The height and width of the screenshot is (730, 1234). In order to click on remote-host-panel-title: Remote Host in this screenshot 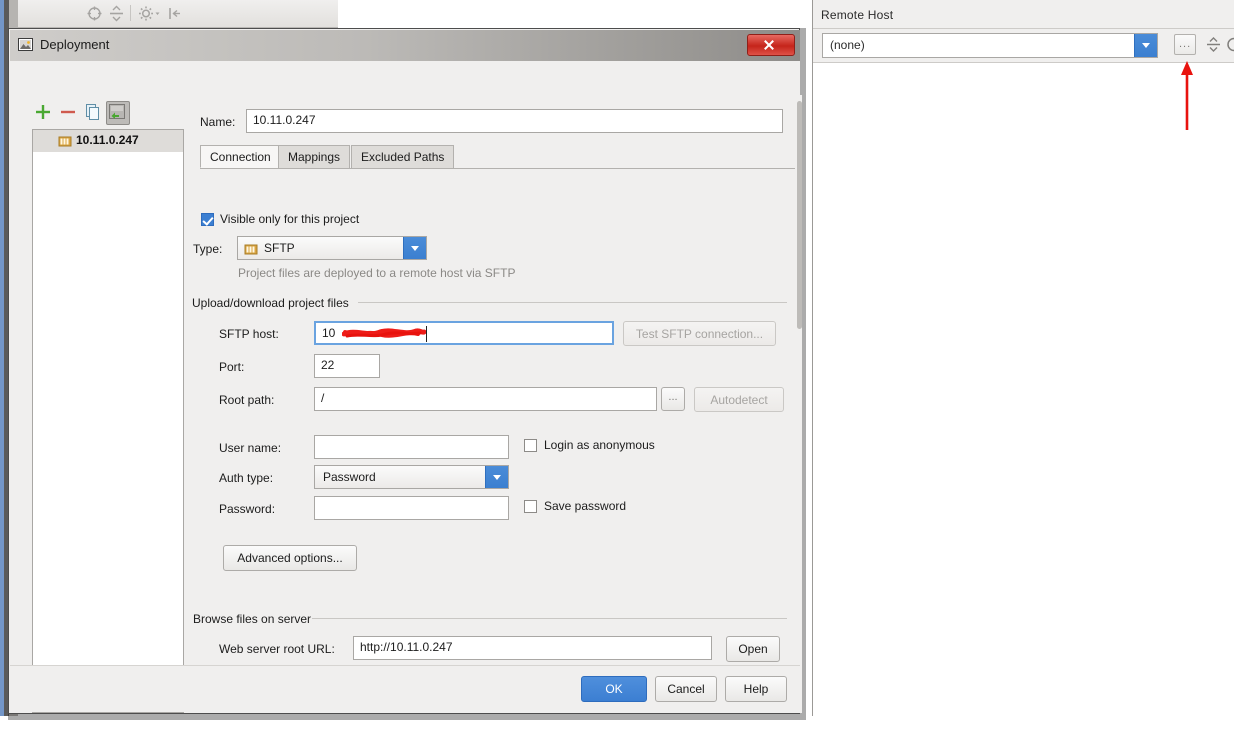, I will do `click(857, 15)`.